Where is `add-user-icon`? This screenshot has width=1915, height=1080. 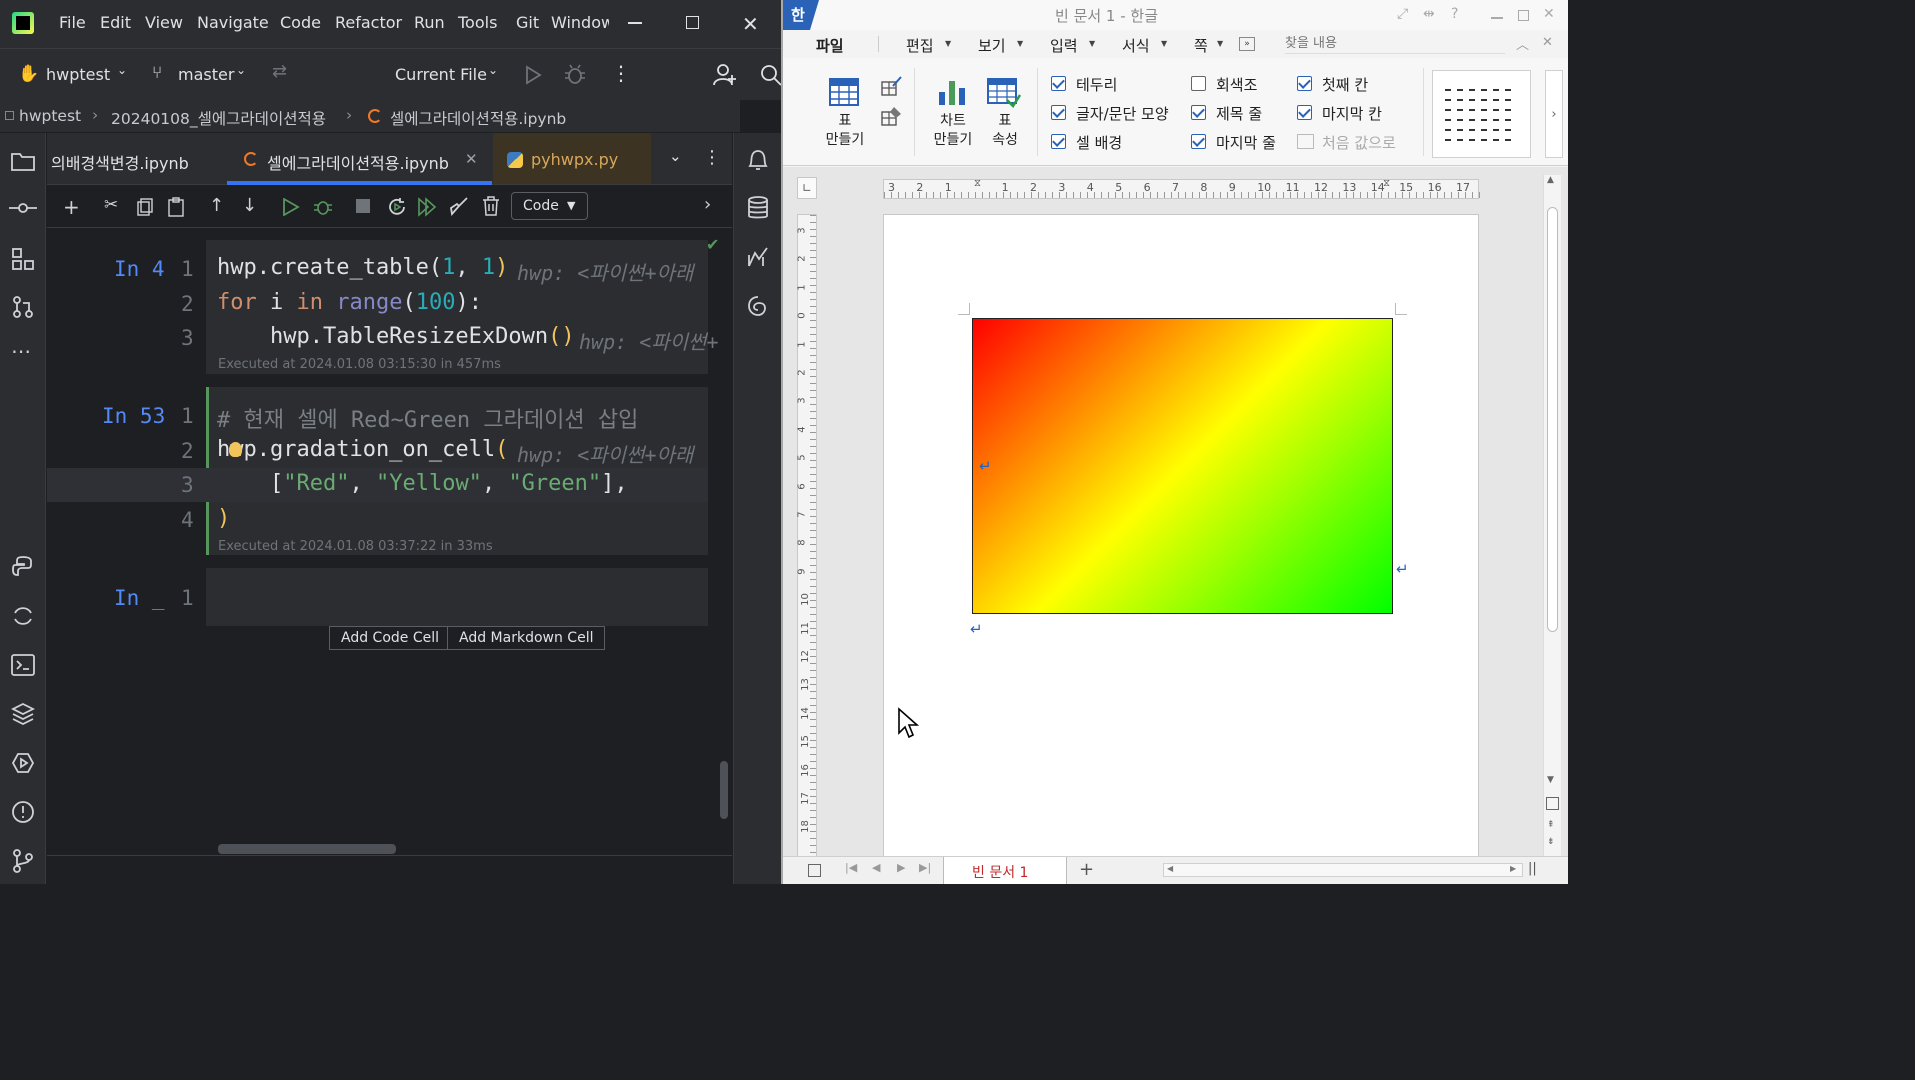
add-user-icon is located at coordinates (725, 75).